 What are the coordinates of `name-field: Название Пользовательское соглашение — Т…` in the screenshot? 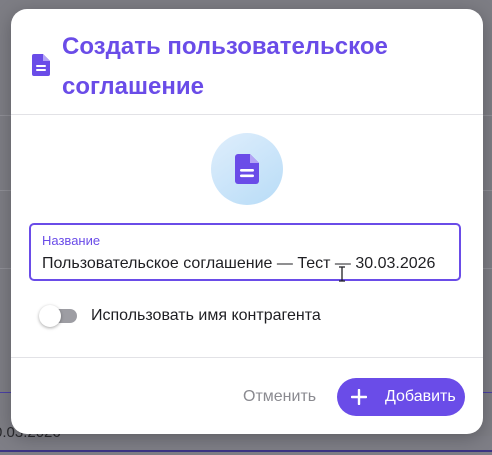 It's located at (245, 252).